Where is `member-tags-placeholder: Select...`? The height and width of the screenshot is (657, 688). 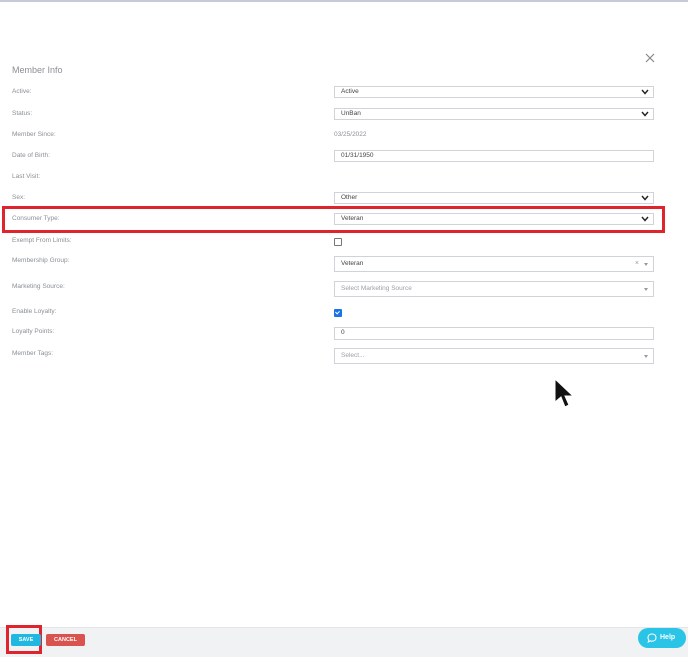 member-tags-placeholder: Select... is located at coordinates (353, 355).